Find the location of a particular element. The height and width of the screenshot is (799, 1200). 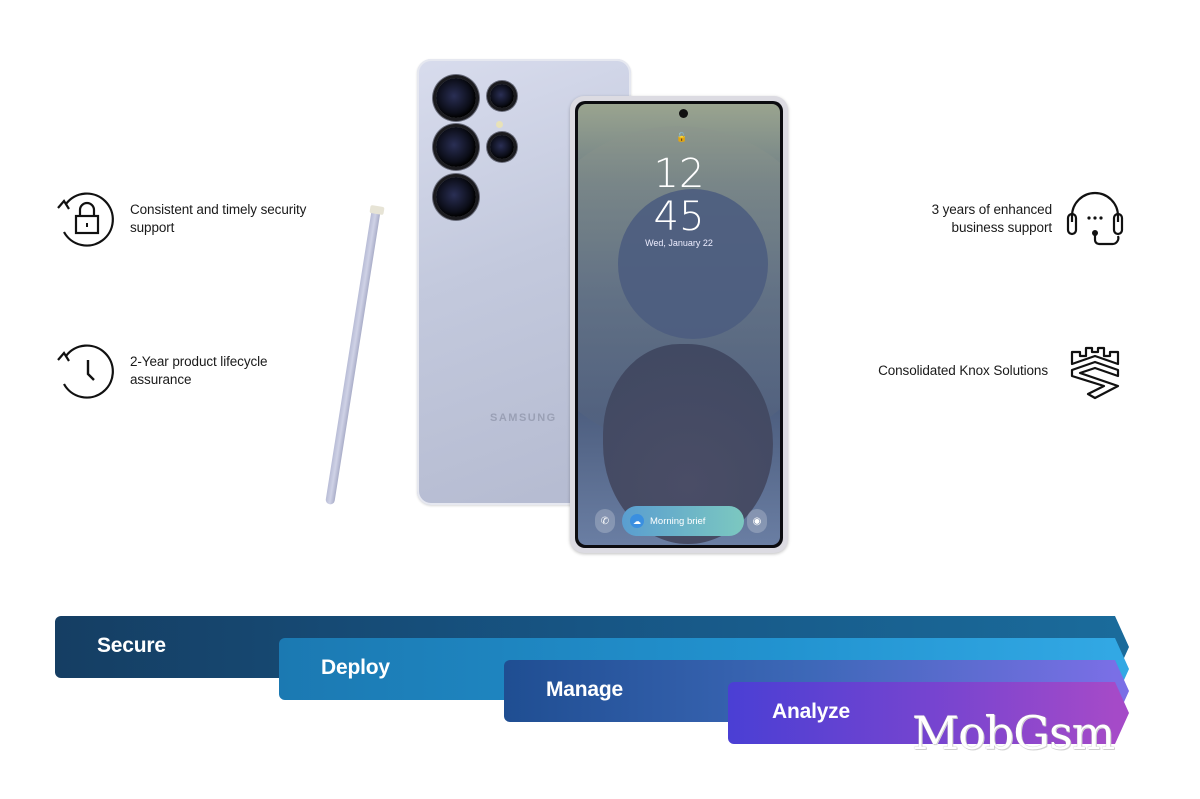

feature-lifecycle: 2-Year product lifecycle assurance is located at coordinates (181, 371).